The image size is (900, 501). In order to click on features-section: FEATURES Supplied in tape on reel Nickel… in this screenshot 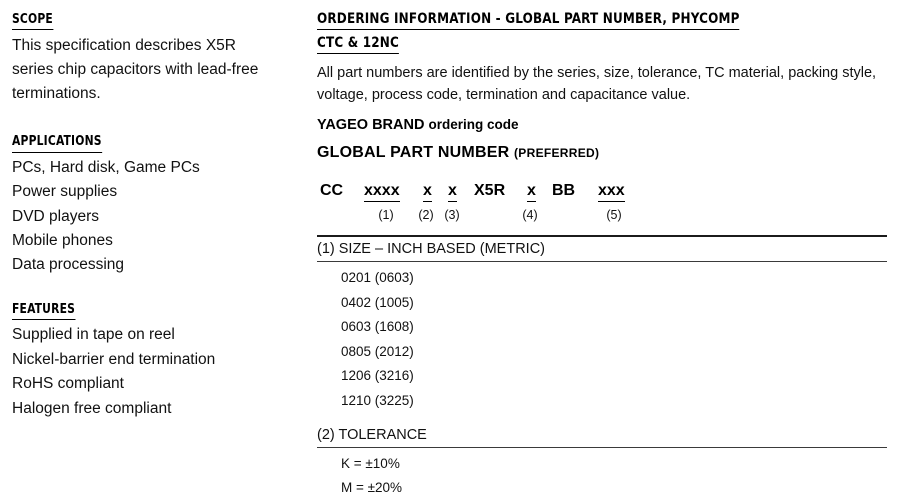, I will do `click(146, 360)`.